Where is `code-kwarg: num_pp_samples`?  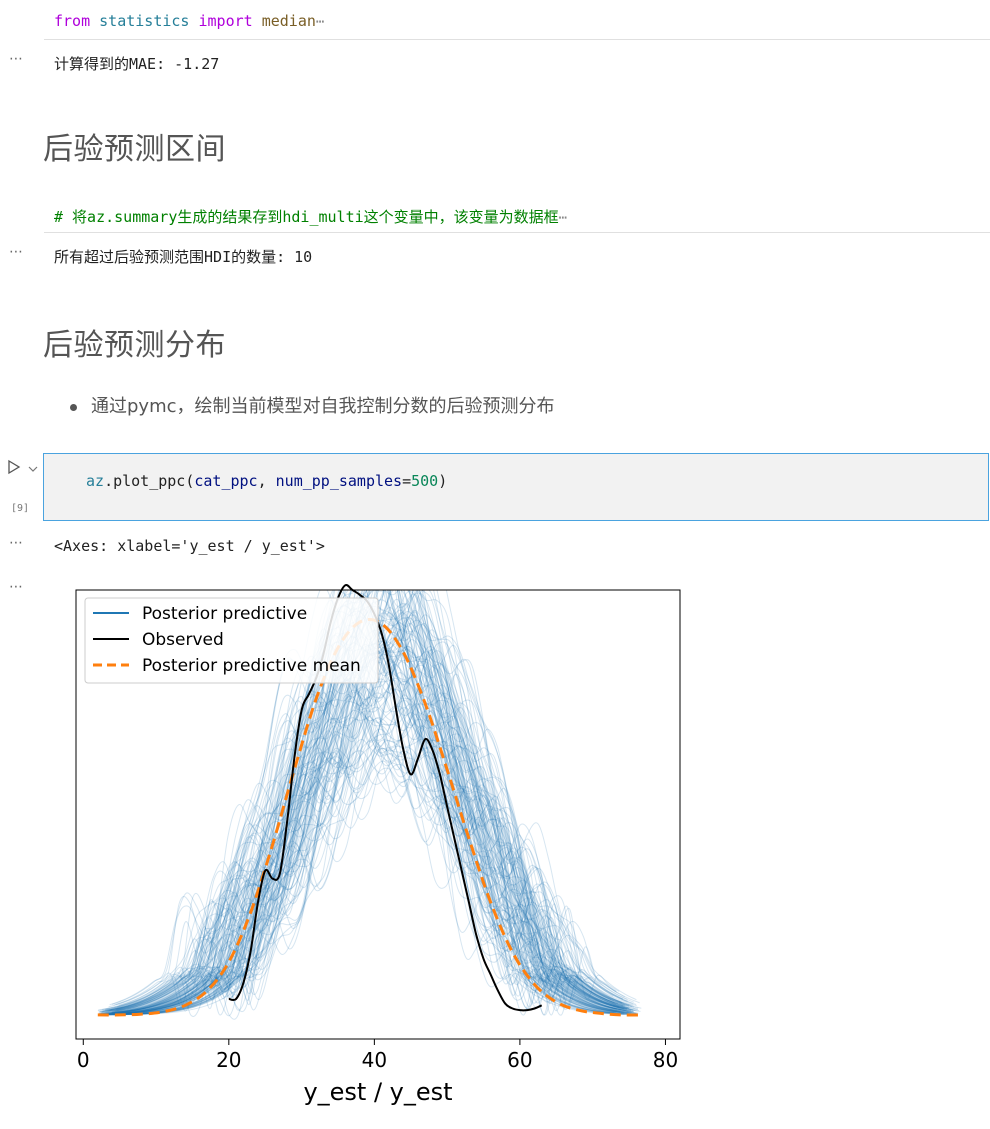 code-kwarg: num_pp_samples is located at coordinates (339, 481).